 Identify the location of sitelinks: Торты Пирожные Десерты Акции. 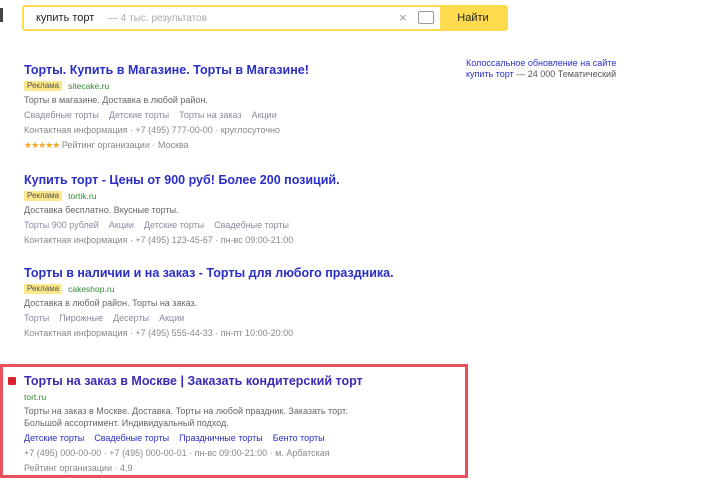
(234, 318).